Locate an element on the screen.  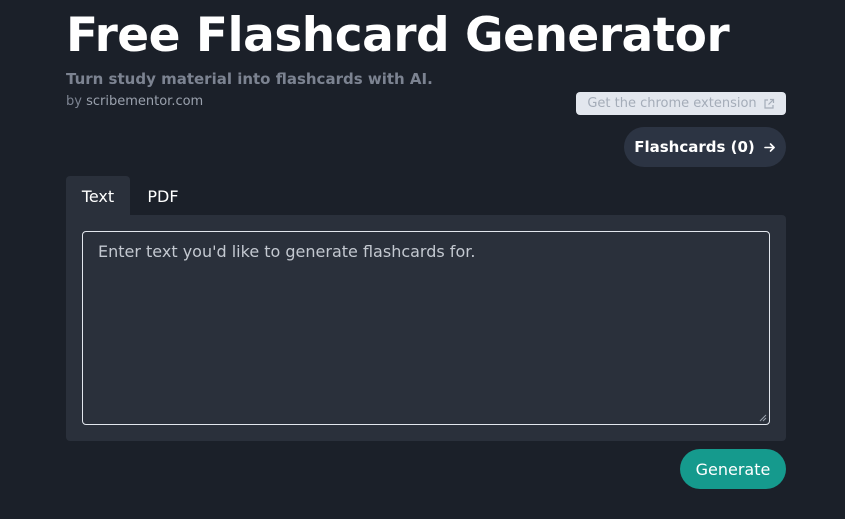
tab-text: Text is located at coordinates (98, 196).